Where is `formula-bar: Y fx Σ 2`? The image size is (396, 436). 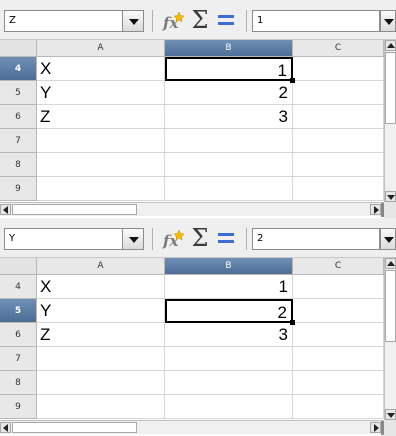 formula-bar: Y fx Σ 2 is located at coordinates (198, 238).